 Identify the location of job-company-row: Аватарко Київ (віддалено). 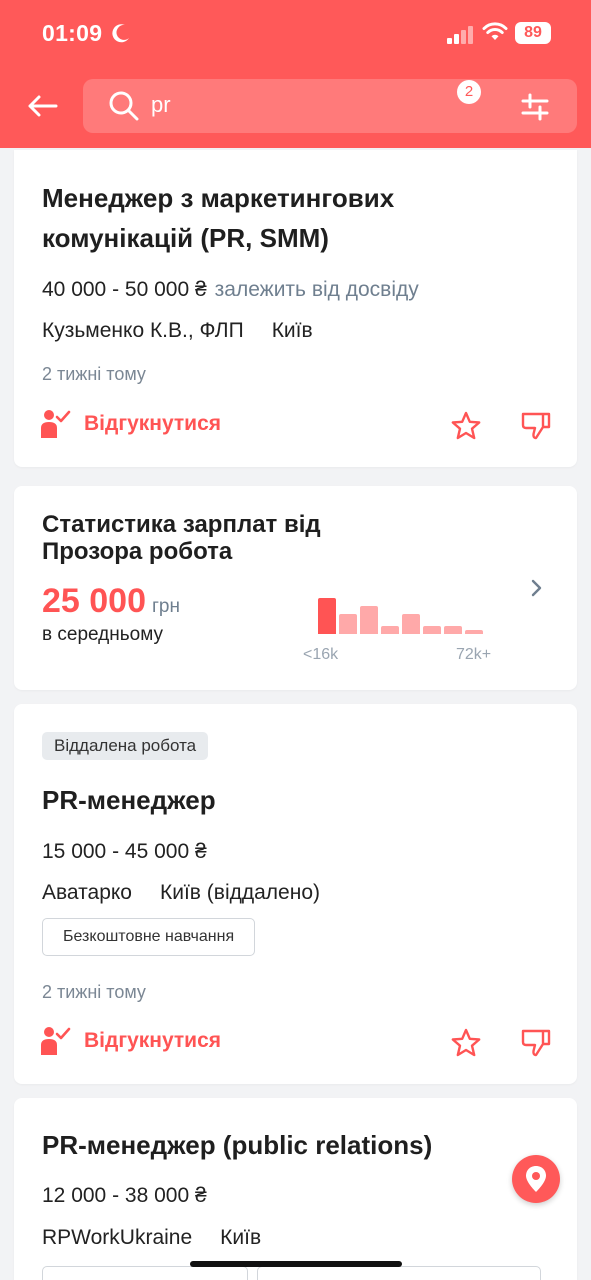
(181, 893).